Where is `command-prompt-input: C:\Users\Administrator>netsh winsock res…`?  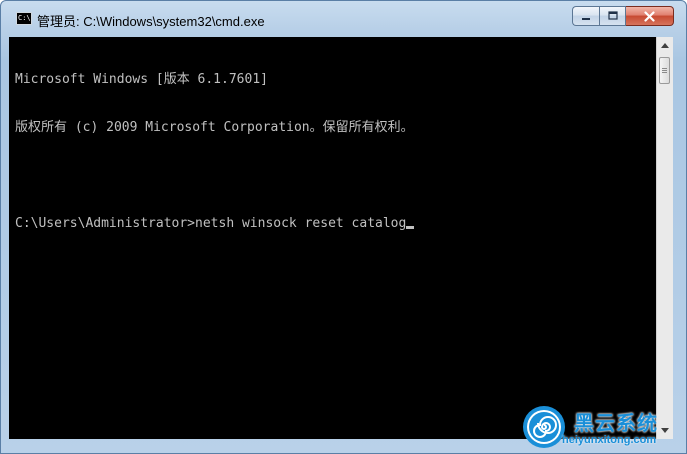 command-prompt-input: C:\Users\Administrator>netsh winsock res… is located at coordinates (210, 223).